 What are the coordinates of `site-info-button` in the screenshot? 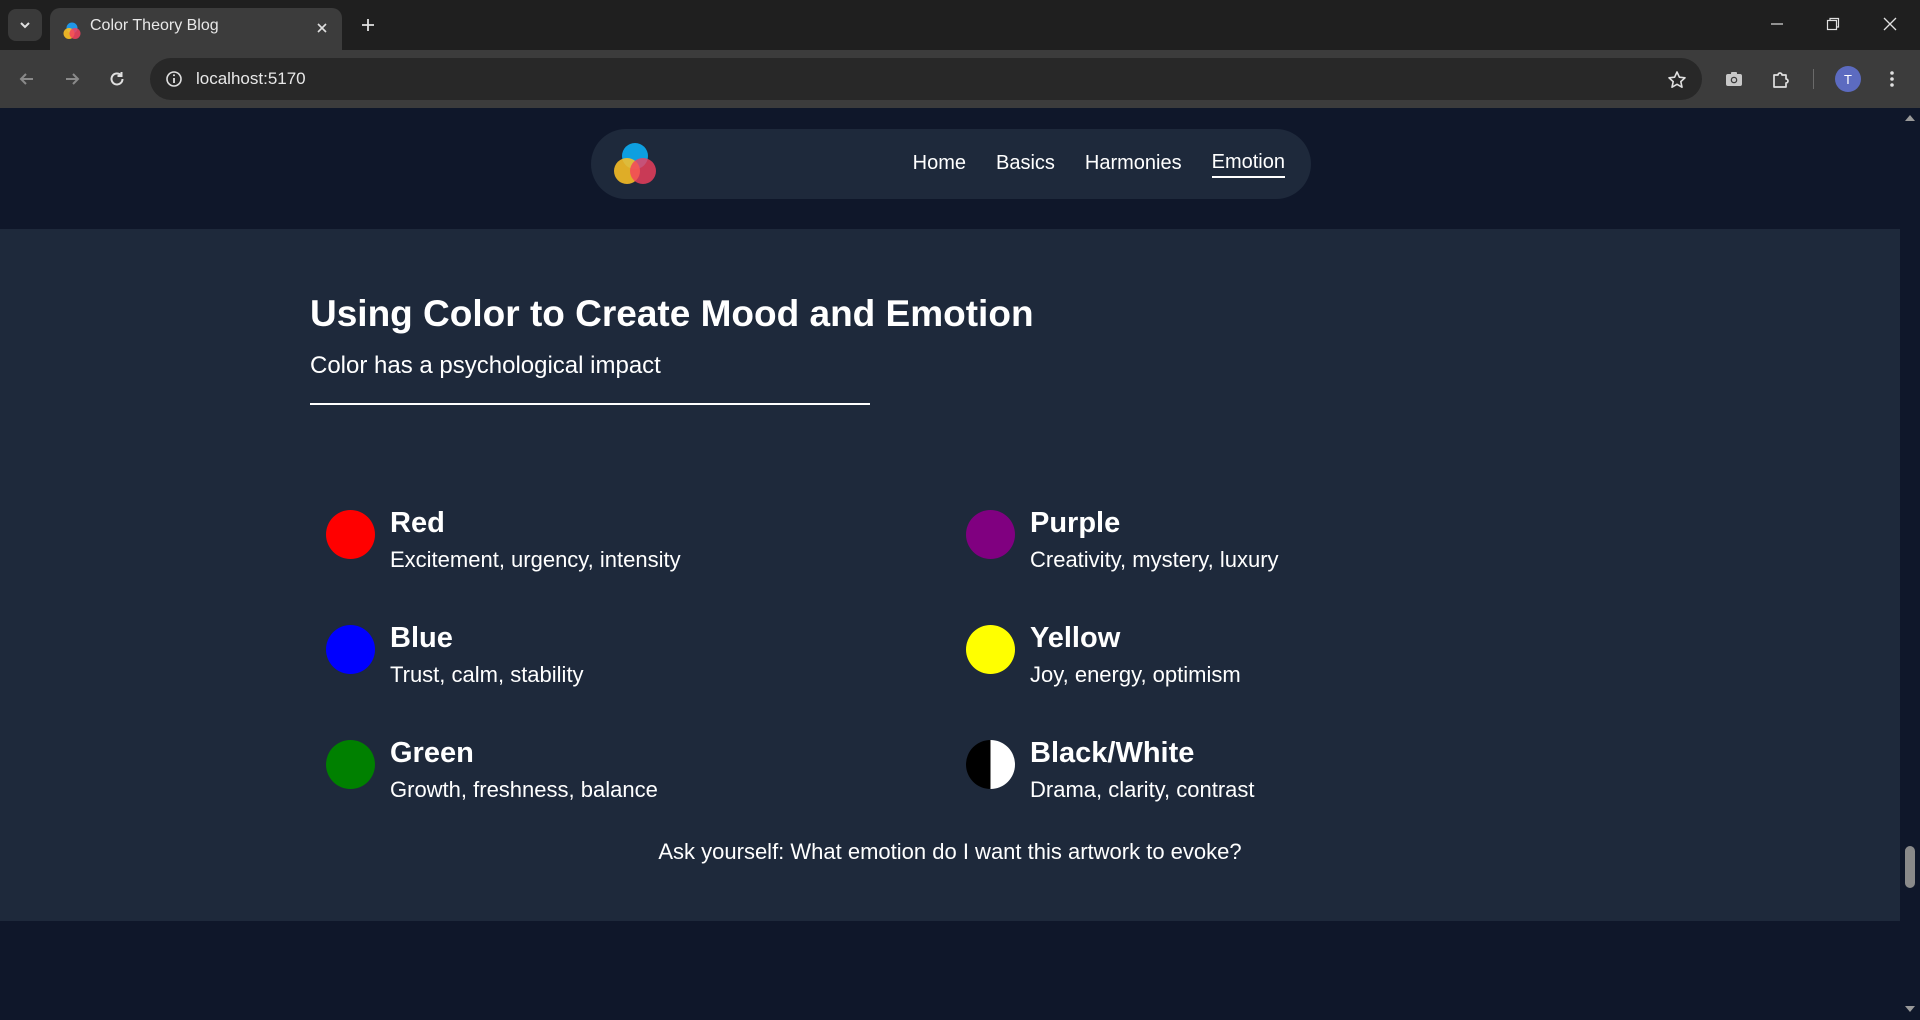 It's located at (174, 79).